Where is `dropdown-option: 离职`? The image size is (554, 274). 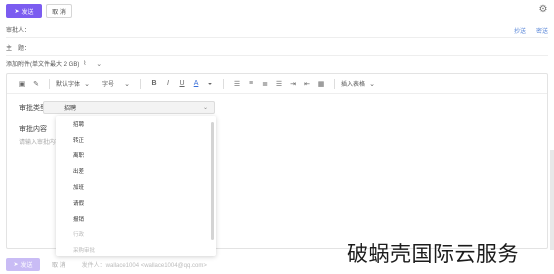 dropdown-option: 离职 is located at coordinates (136, 156).